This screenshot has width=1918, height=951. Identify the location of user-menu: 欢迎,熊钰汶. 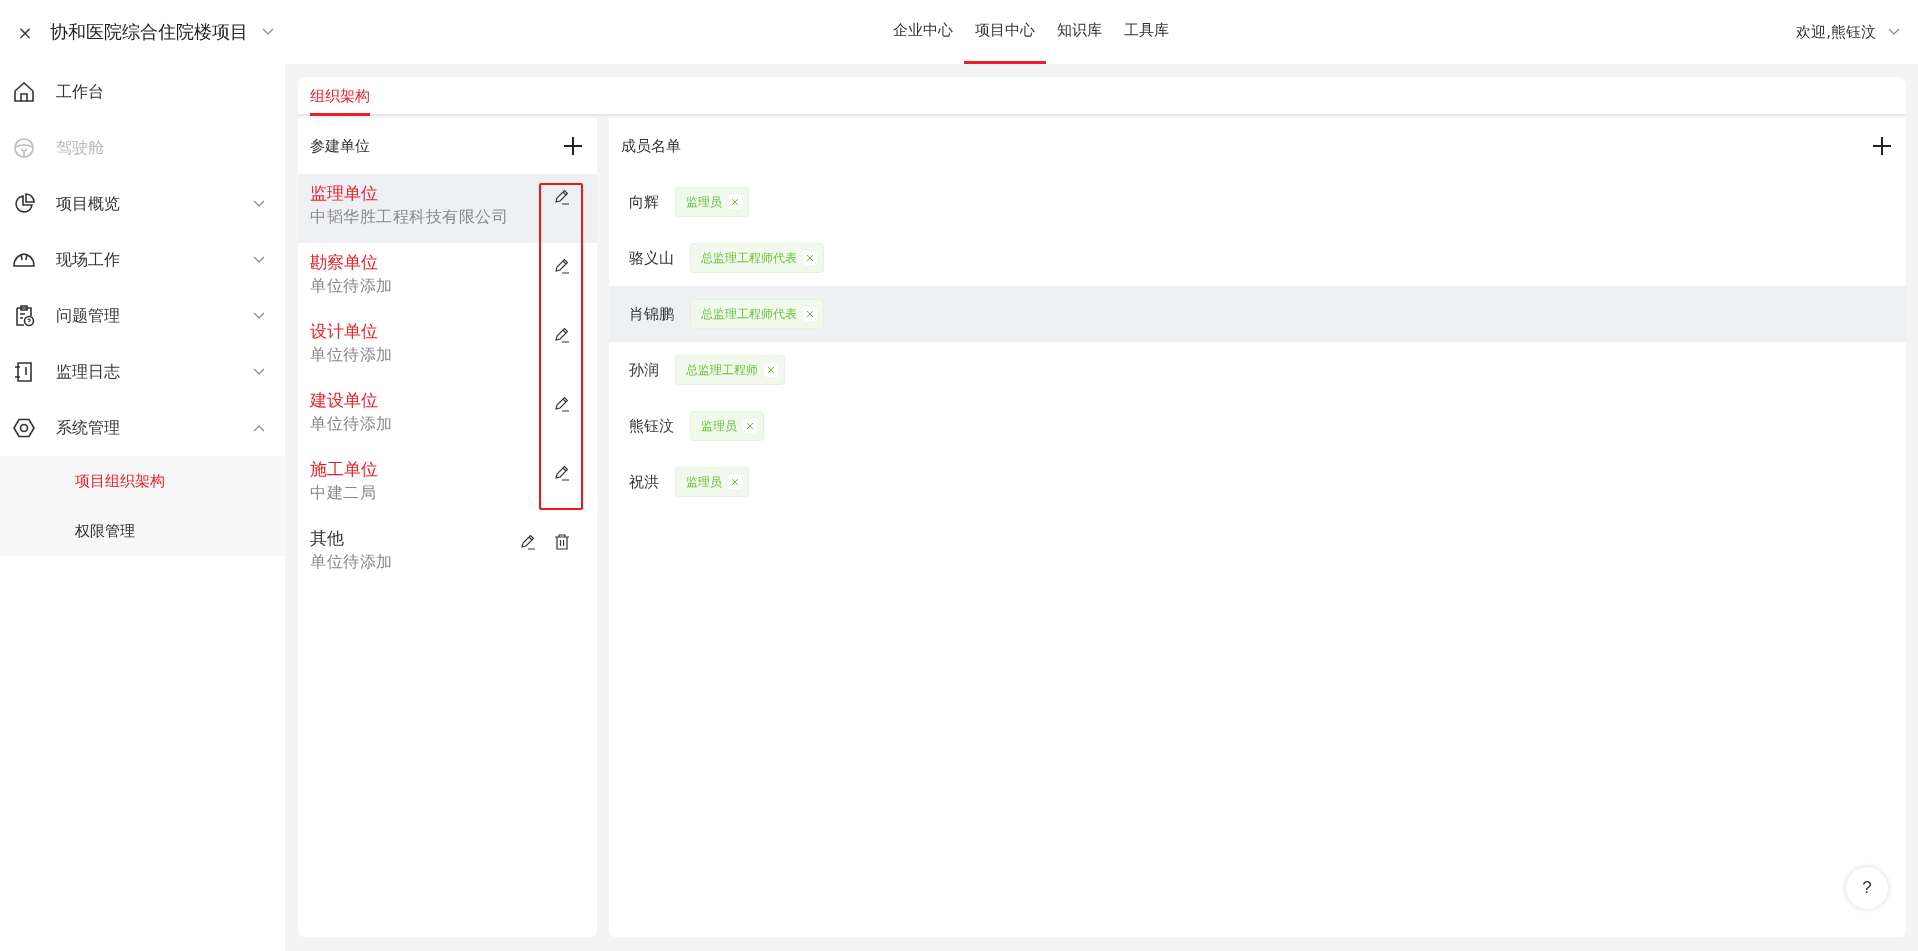
(1836, 32).